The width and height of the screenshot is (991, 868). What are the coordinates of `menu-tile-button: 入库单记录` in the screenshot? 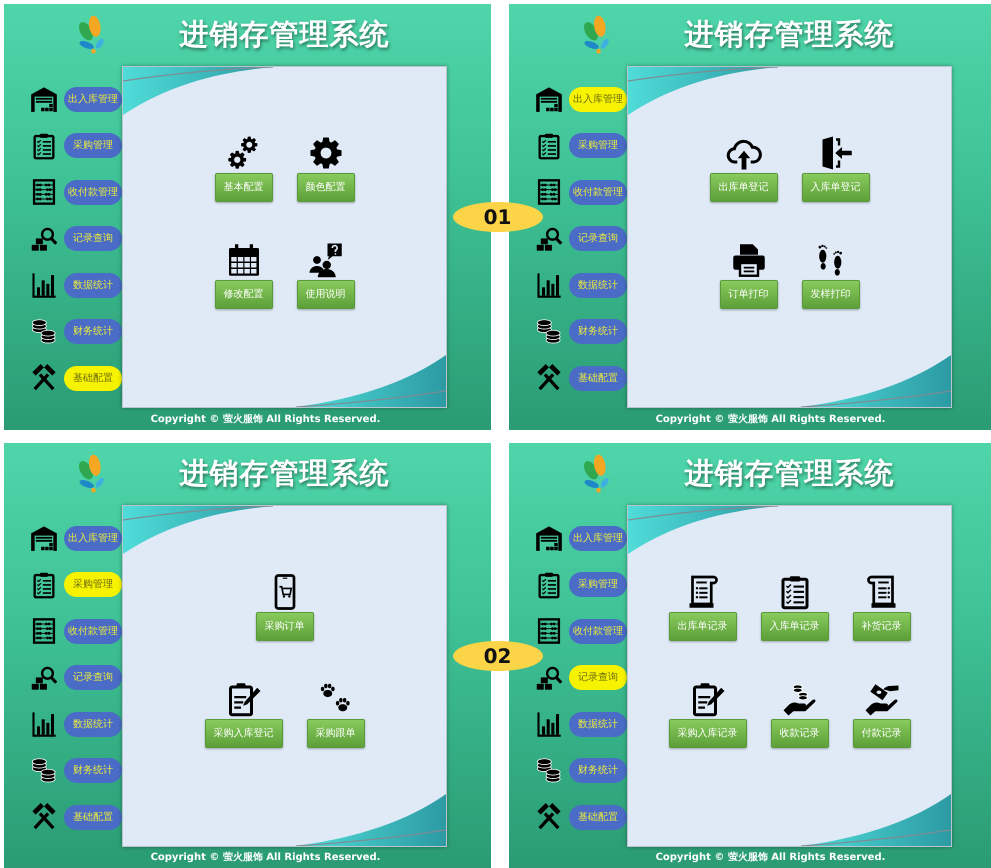 It's located at (794, 626).